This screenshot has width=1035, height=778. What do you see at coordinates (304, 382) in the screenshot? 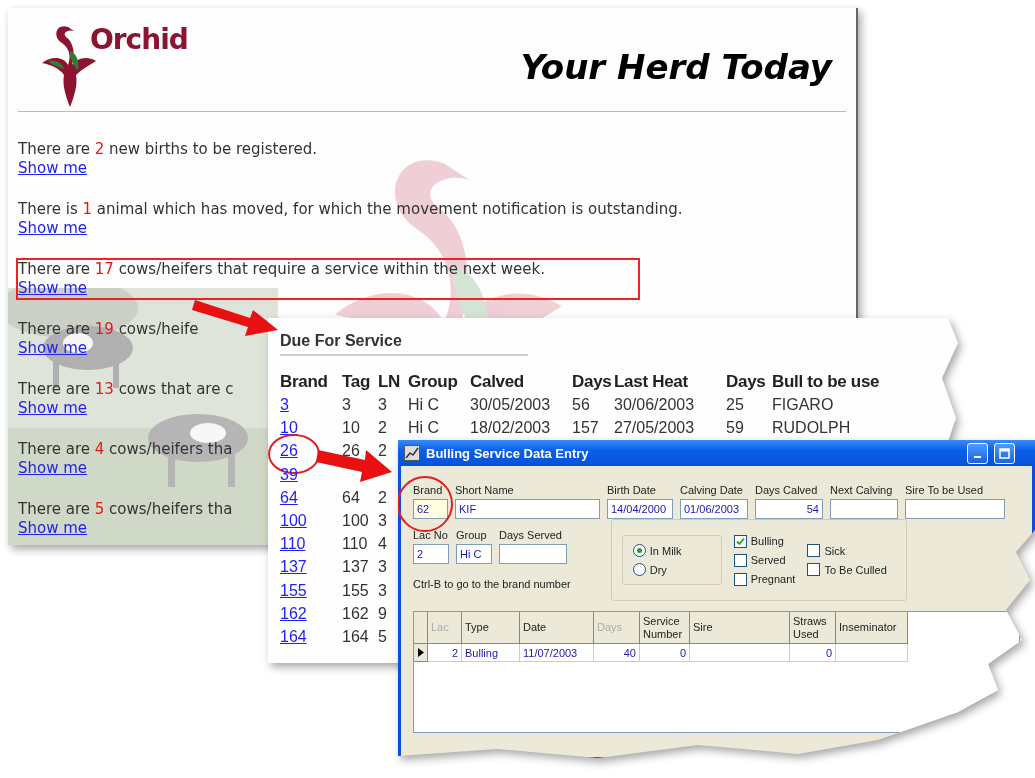
I see `column-header: Brand` at bounding box center [304, 382].